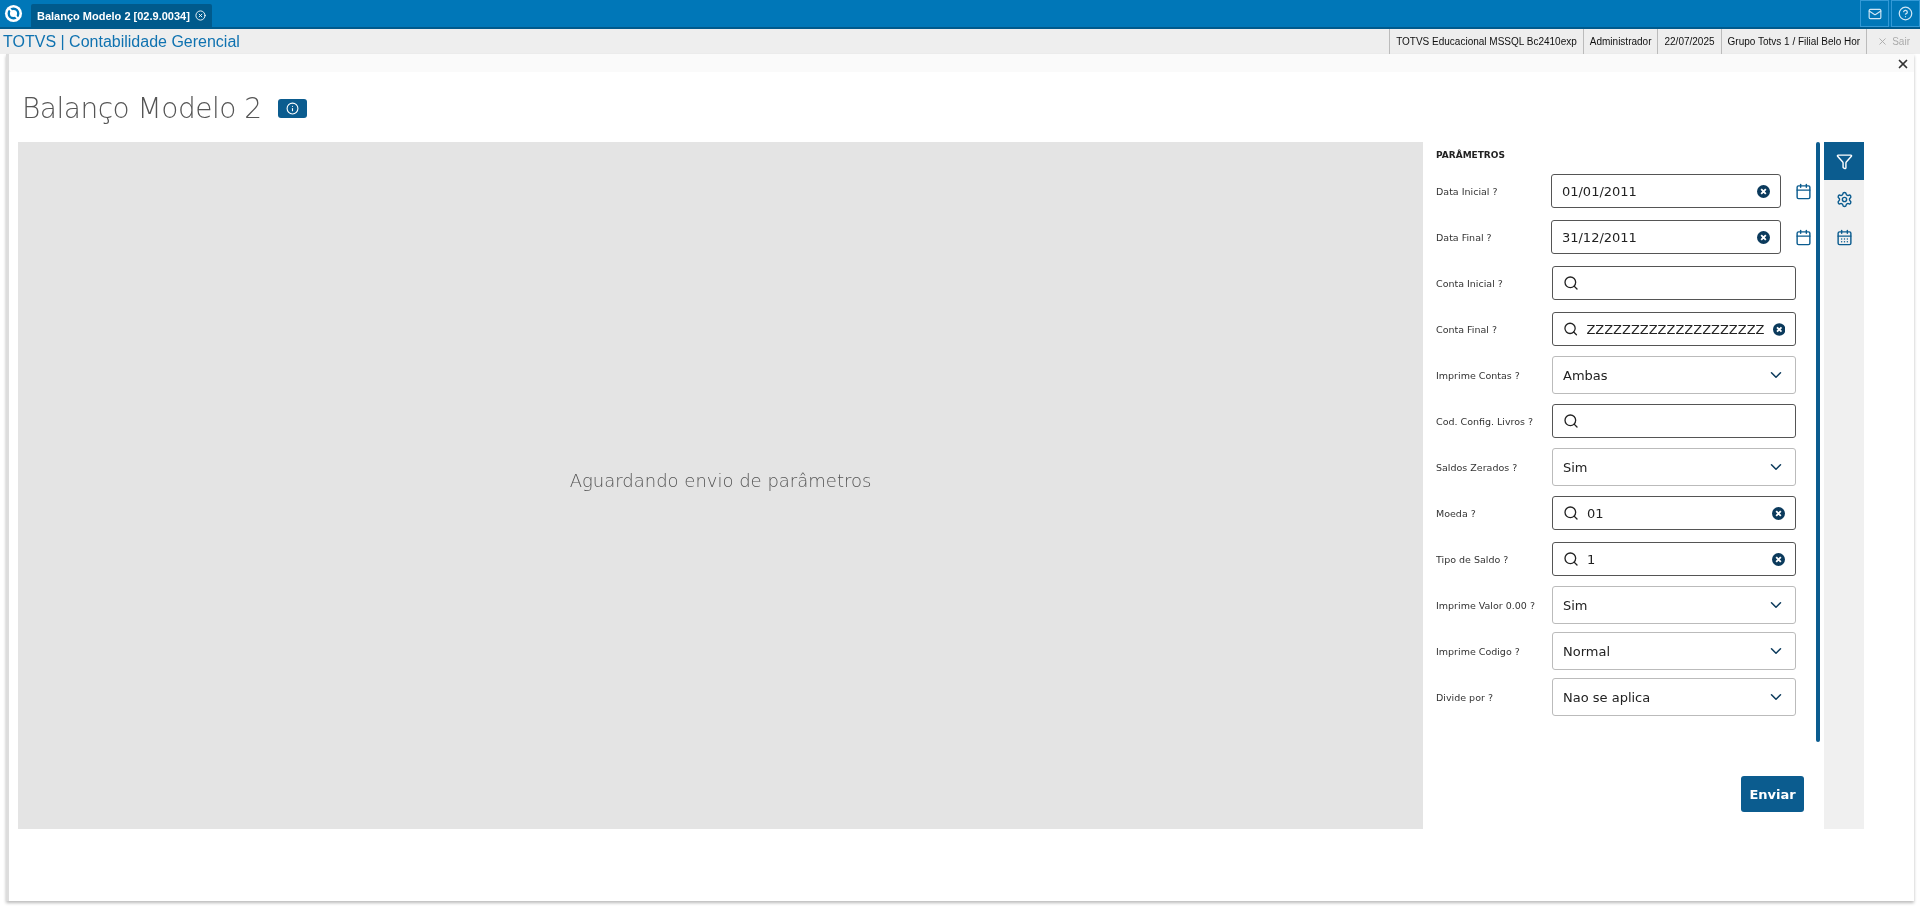 The image size is (1920, 911). Describe the element at coordinates (1905, 13) in the screenshot. I see `help-icon` at that location.